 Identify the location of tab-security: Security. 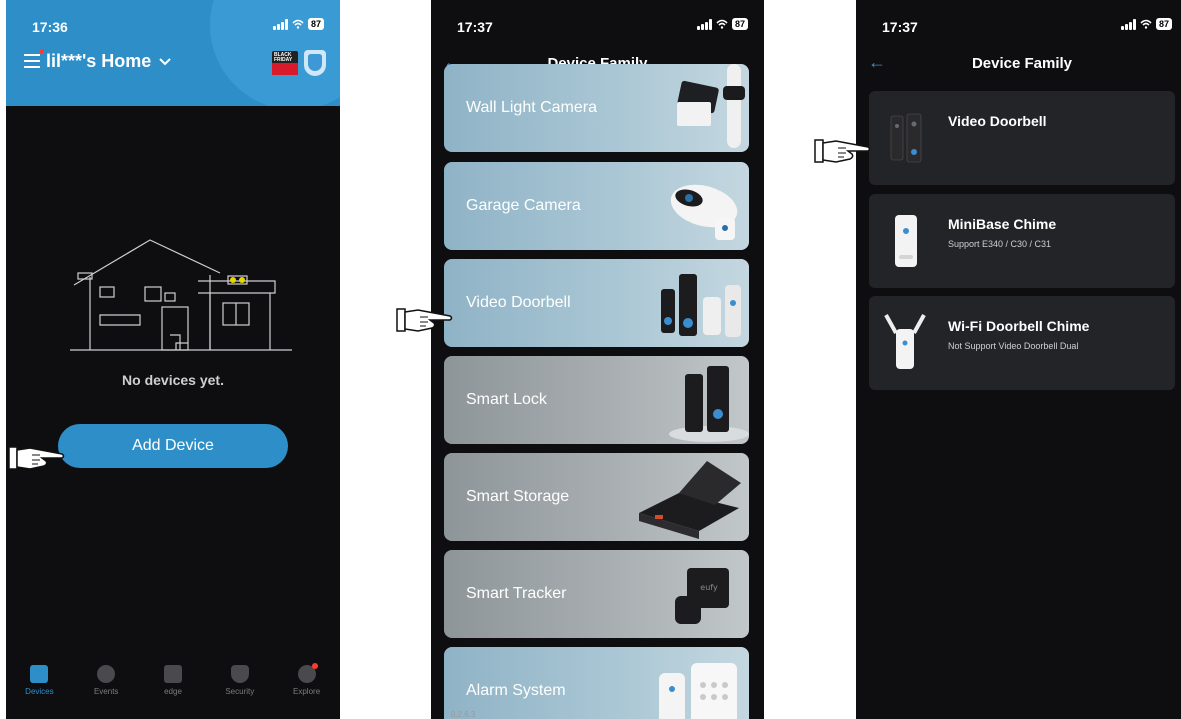
(239, 689).